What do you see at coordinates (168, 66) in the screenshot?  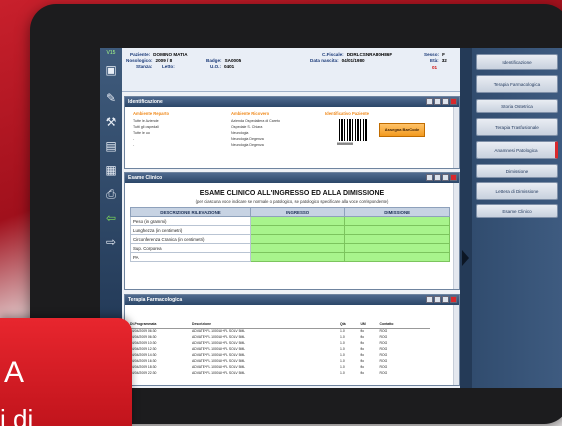 I see `letto-field: Letto:` at bounding box center [168, 66].